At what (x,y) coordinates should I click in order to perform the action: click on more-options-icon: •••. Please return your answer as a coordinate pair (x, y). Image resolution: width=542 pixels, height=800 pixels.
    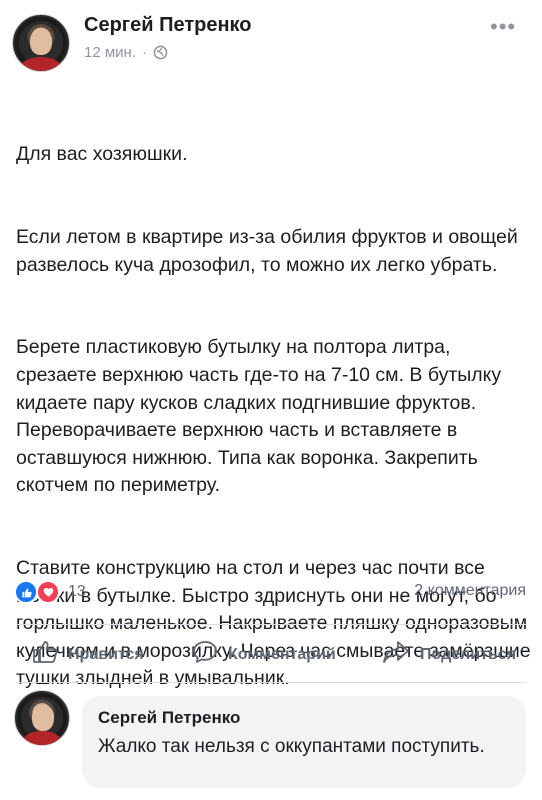
    Looking at the image, I should click on (503, 27).